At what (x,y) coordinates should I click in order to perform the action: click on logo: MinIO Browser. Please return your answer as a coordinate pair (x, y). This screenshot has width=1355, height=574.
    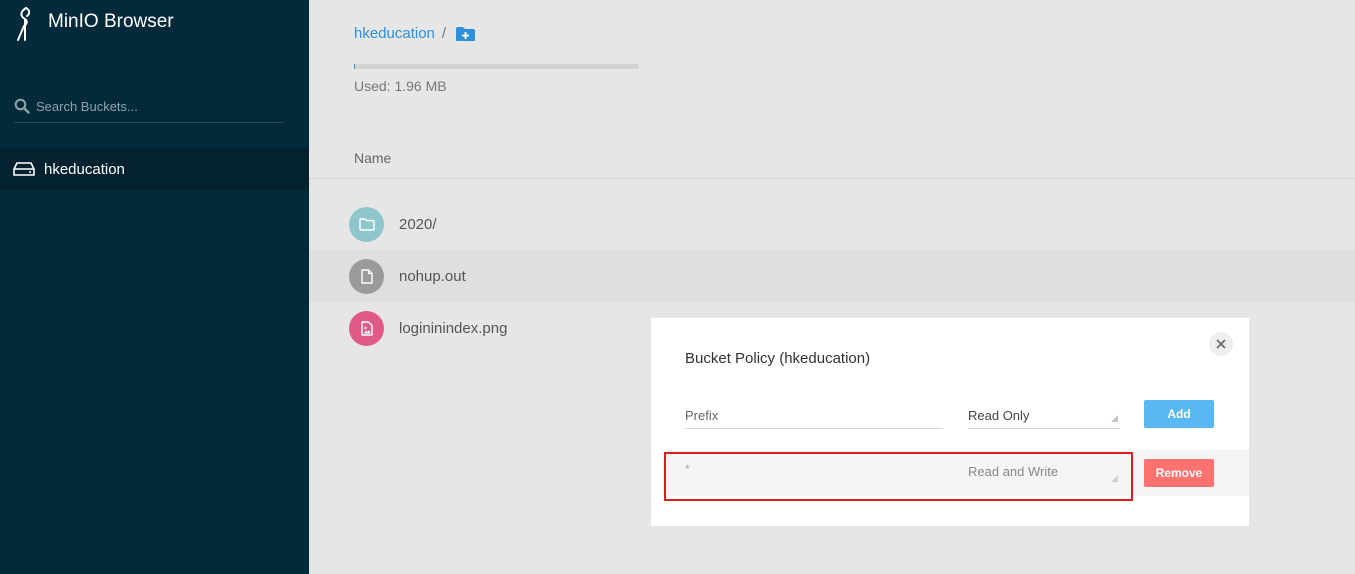
    Looking at the image, I should click on (94, 24).